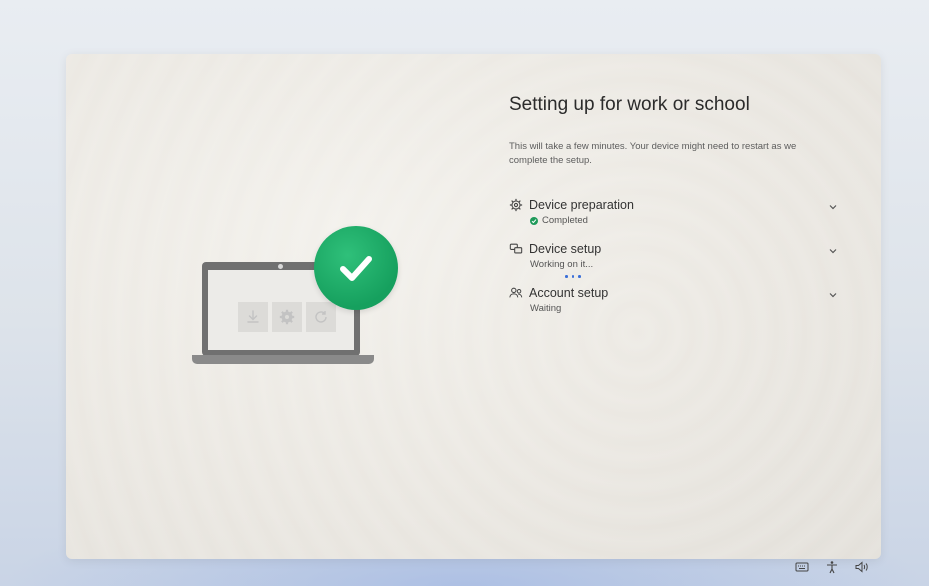  I want to click on keyboard-icon, so click(802, 567).